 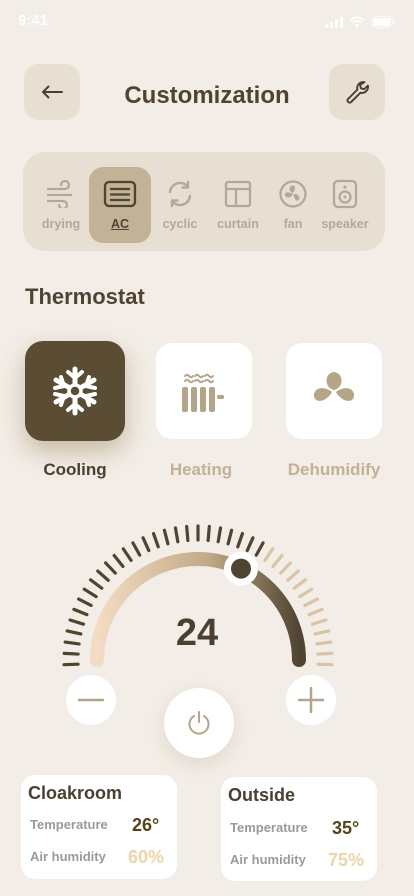 I want to click on plus-icon, so click(x=311, y=700).